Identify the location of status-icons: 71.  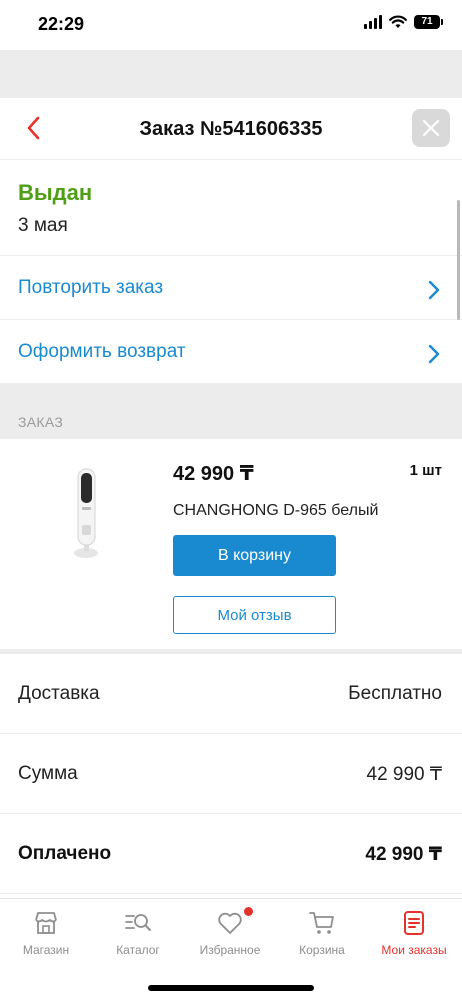
(403, 22).